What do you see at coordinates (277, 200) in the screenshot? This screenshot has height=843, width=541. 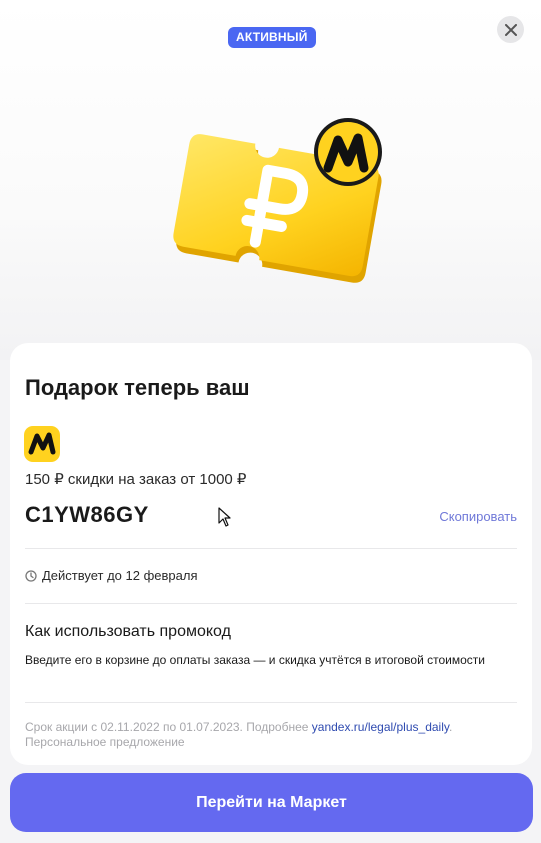 I see `gift-ticket-illustration` at bounding box center [277, 200].